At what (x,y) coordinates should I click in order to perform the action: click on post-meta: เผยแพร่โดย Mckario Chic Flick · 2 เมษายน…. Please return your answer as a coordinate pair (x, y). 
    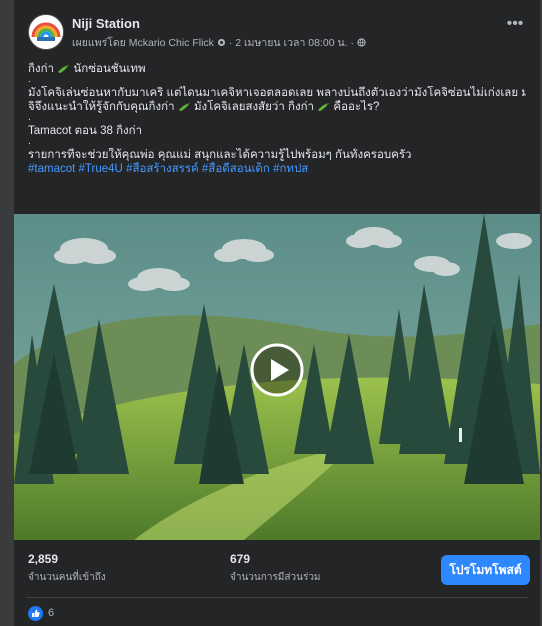
    Looking at the image, I should click on (219, 42).